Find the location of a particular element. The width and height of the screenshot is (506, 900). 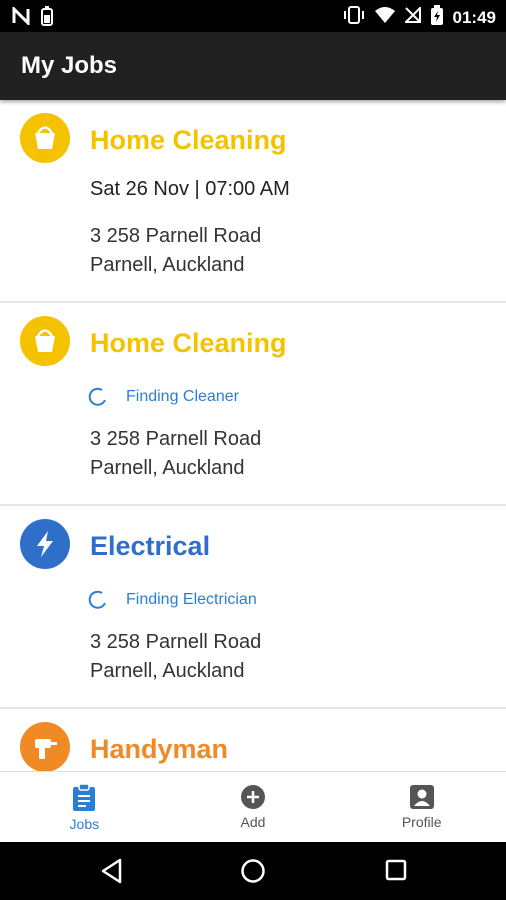

job-service-title: Electrical is located at coordinates (150, 546).